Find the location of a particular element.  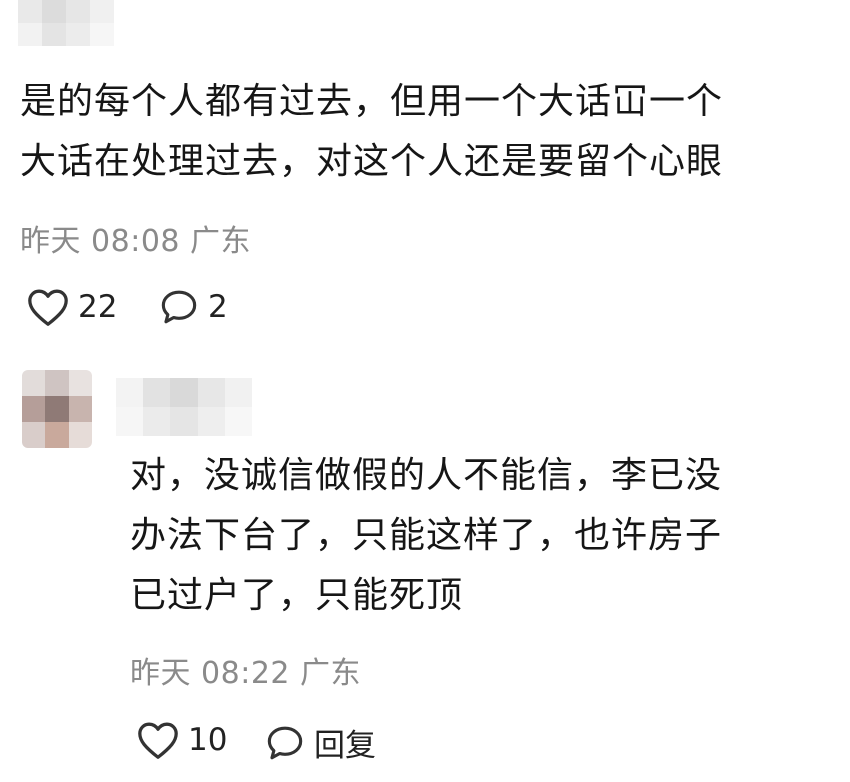

comment-line: 对，没诚信做假的人不能信，李已没 is located at coordinates (426, 475).